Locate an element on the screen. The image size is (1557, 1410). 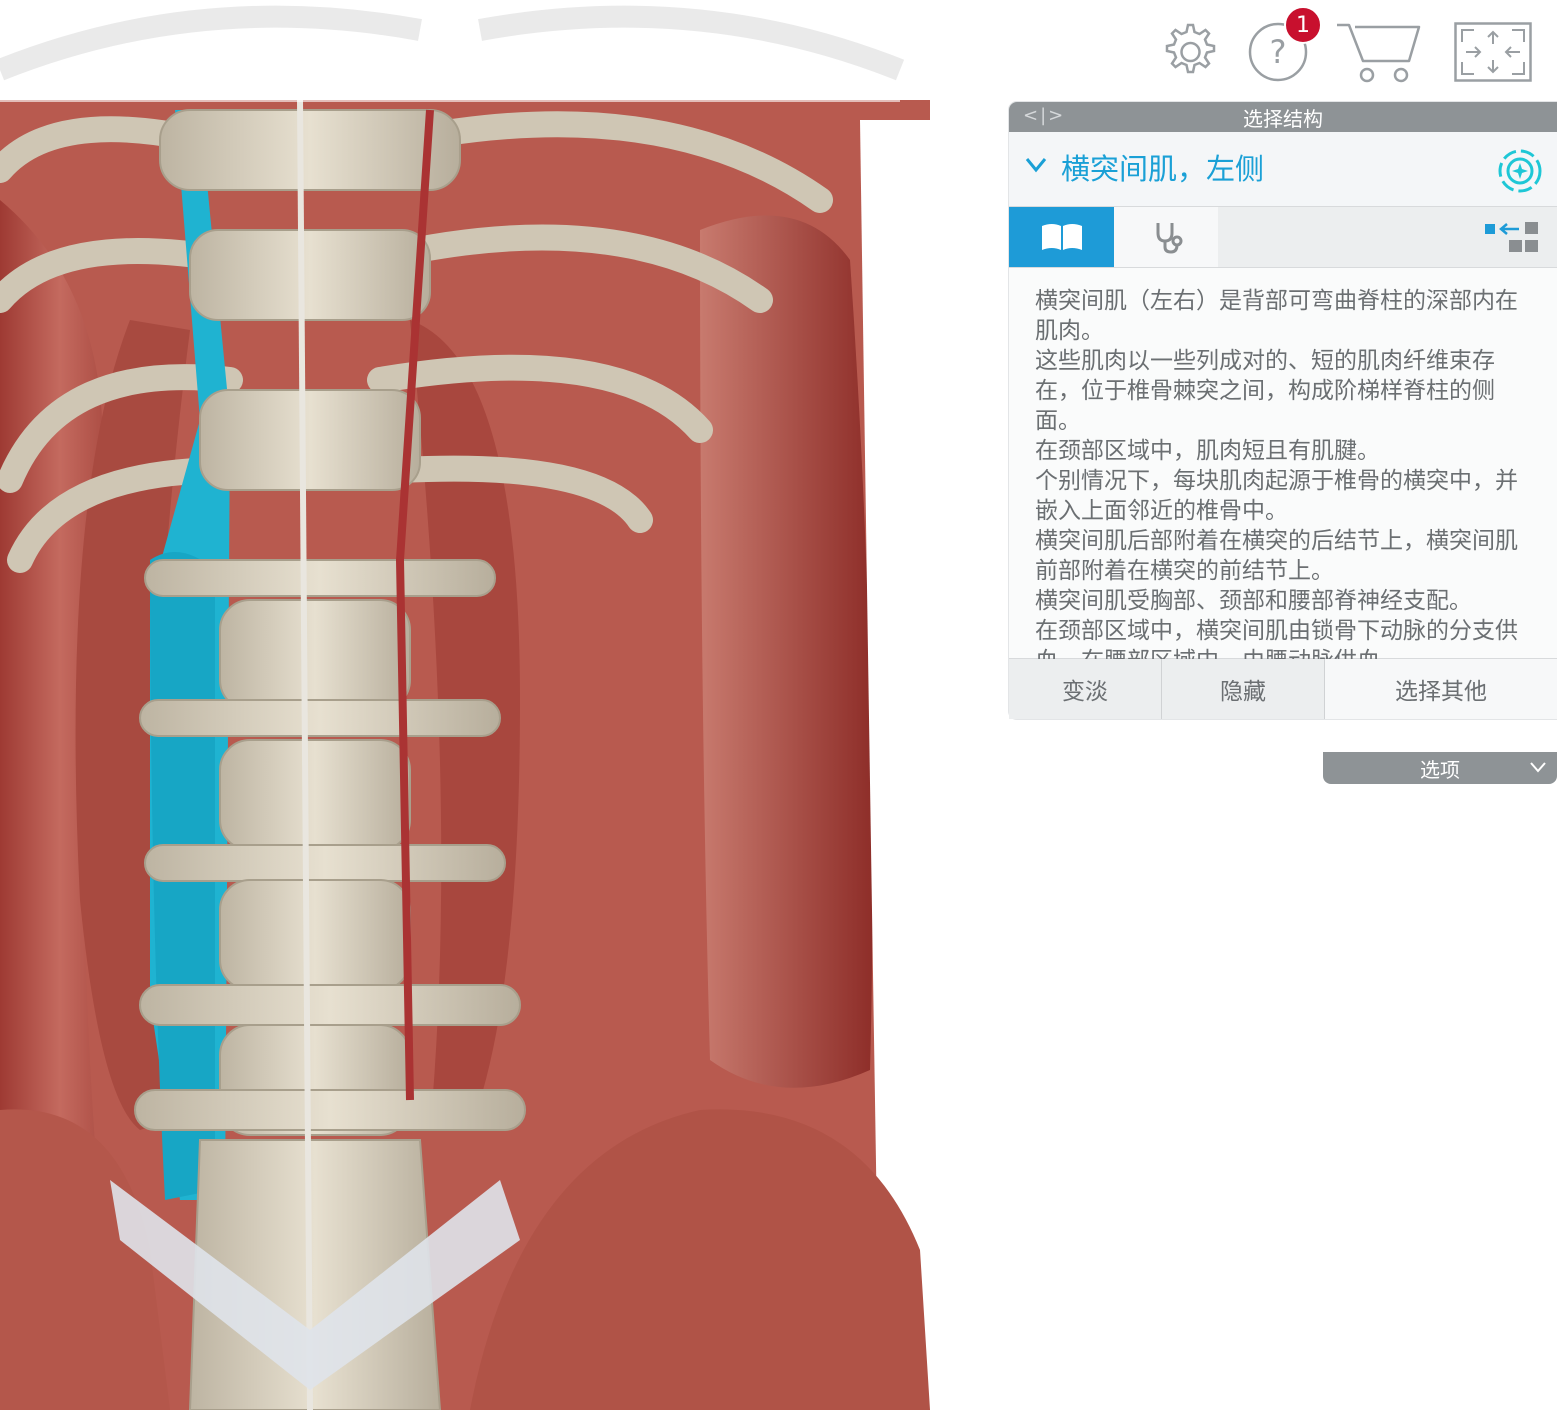
panel-titlebar: <|> 选择结构 is located at coordinates (1283, 117).